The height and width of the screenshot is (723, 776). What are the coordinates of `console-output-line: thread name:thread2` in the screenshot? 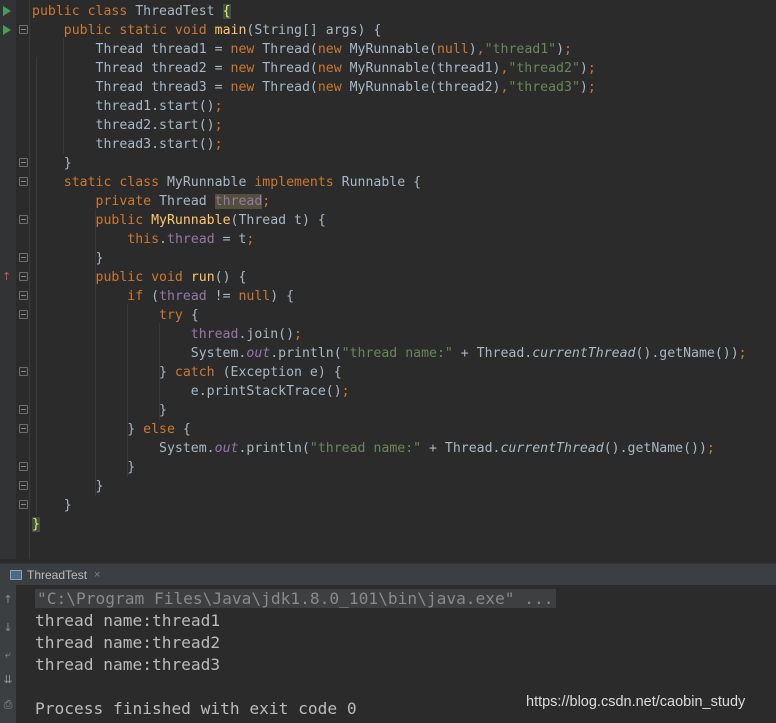 It's located at (128, 642).